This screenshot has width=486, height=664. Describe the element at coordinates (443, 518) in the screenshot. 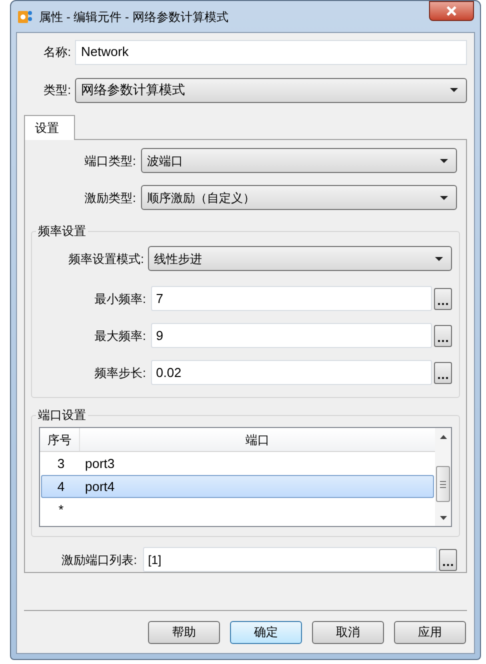

I see `scroll-down-icon` at that location.